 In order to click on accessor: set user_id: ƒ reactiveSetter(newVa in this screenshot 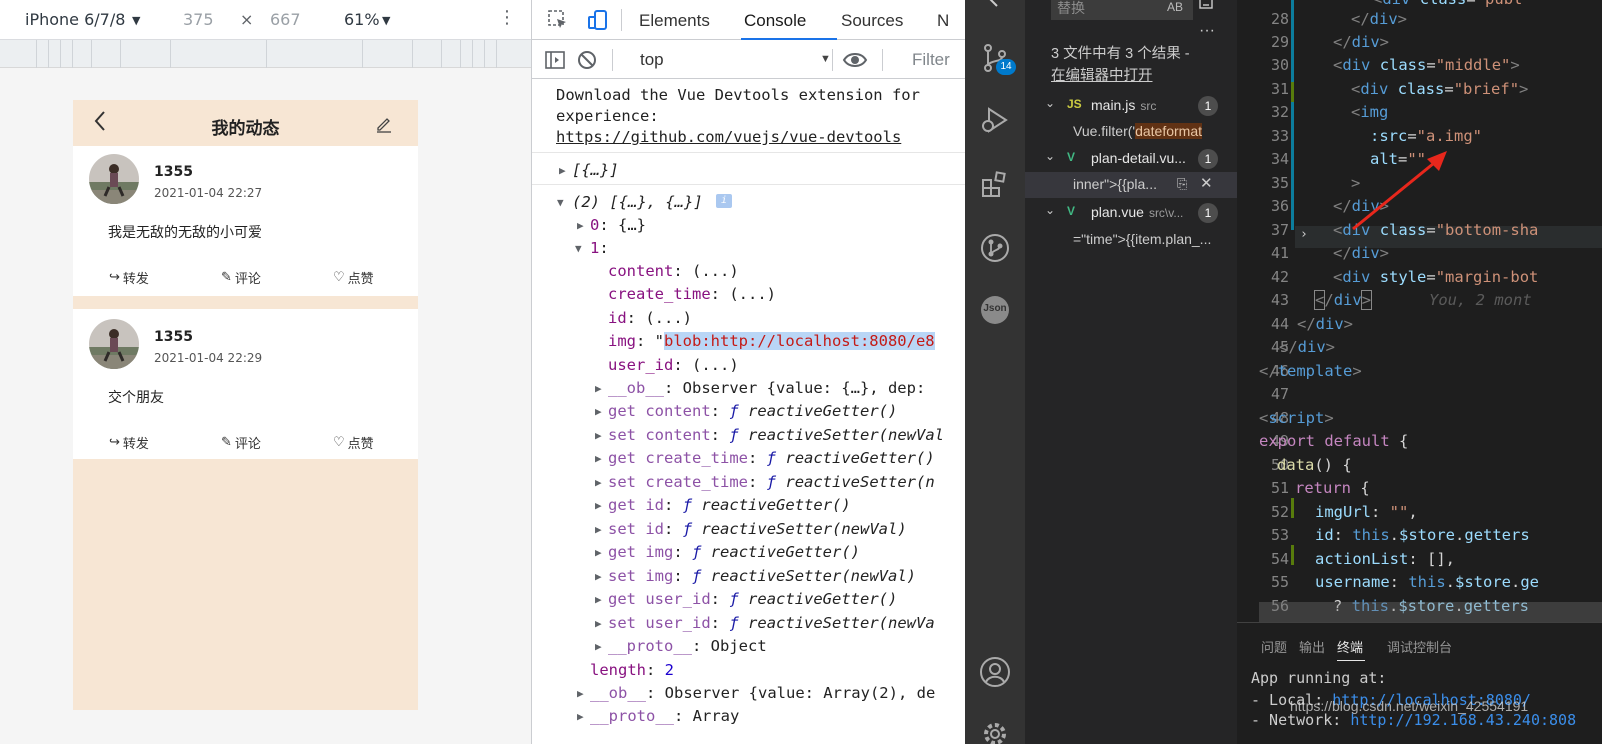, I will do `click(771, 623)`.